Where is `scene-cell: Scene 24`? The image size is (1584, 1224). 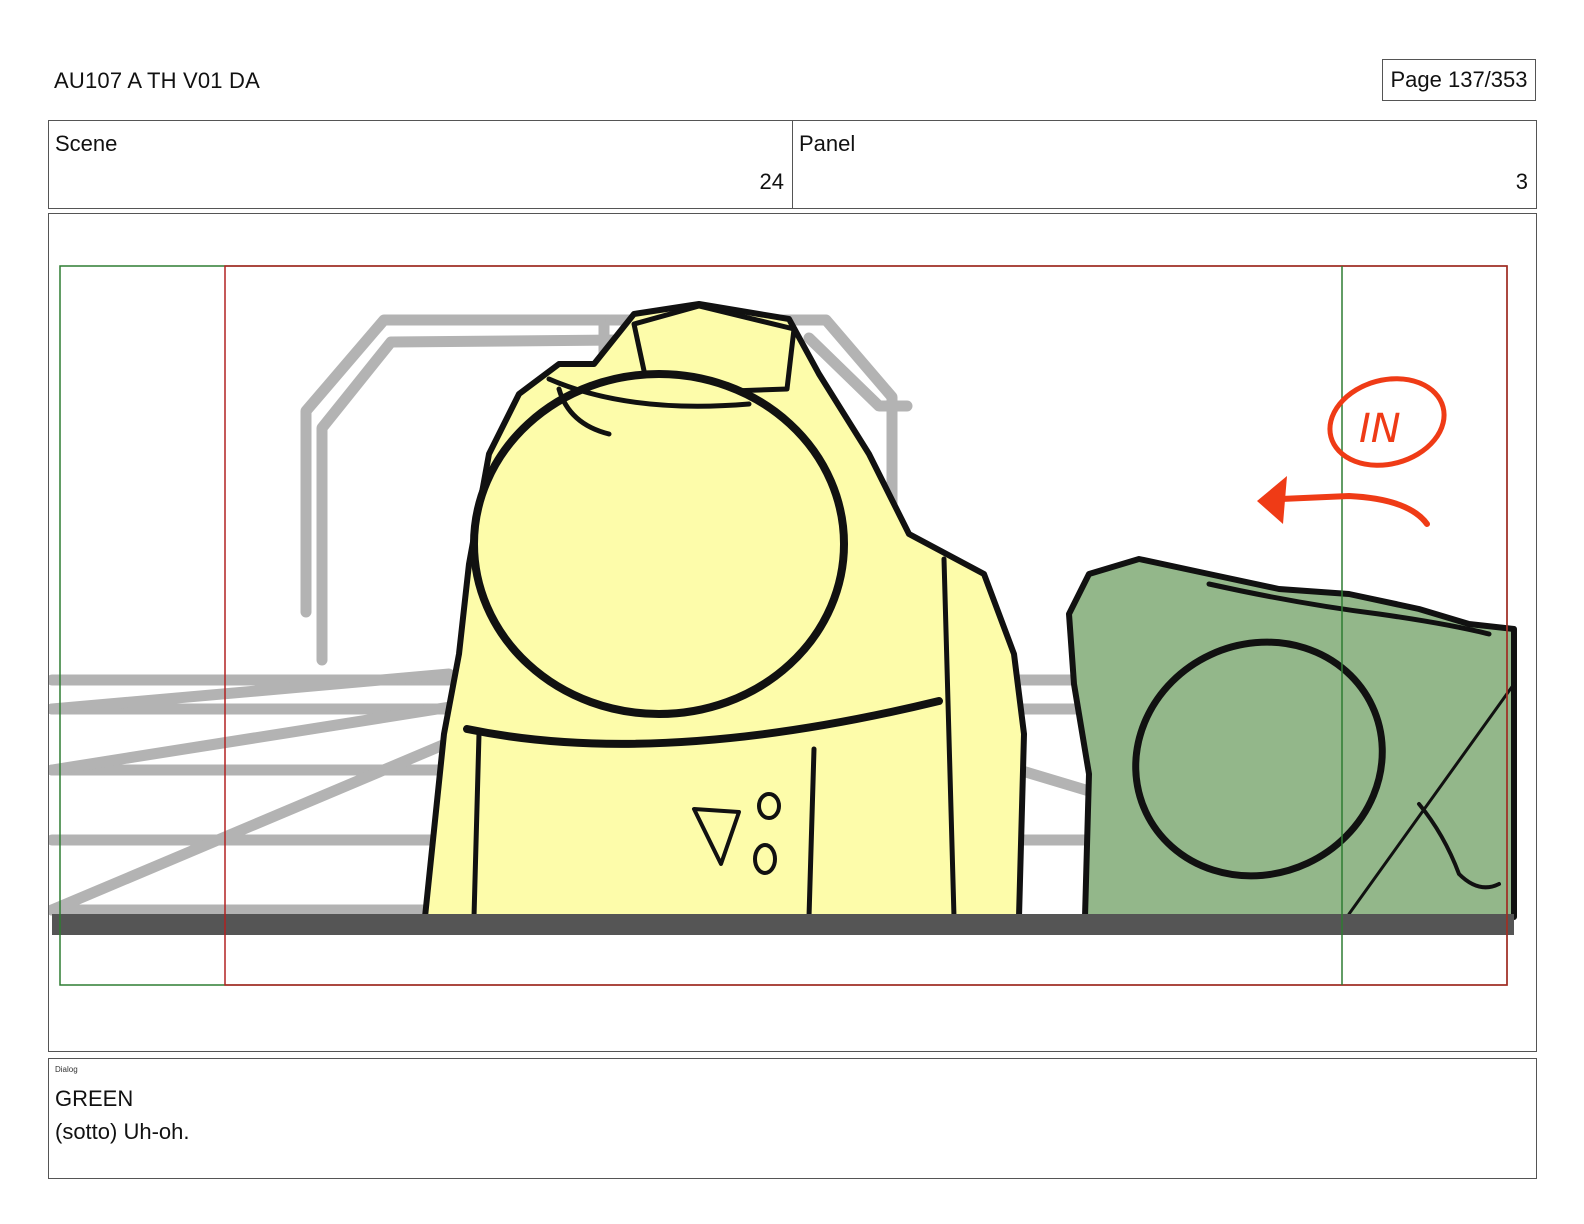 scene-cell: Scene 24 is located at coordinates (421, 164).